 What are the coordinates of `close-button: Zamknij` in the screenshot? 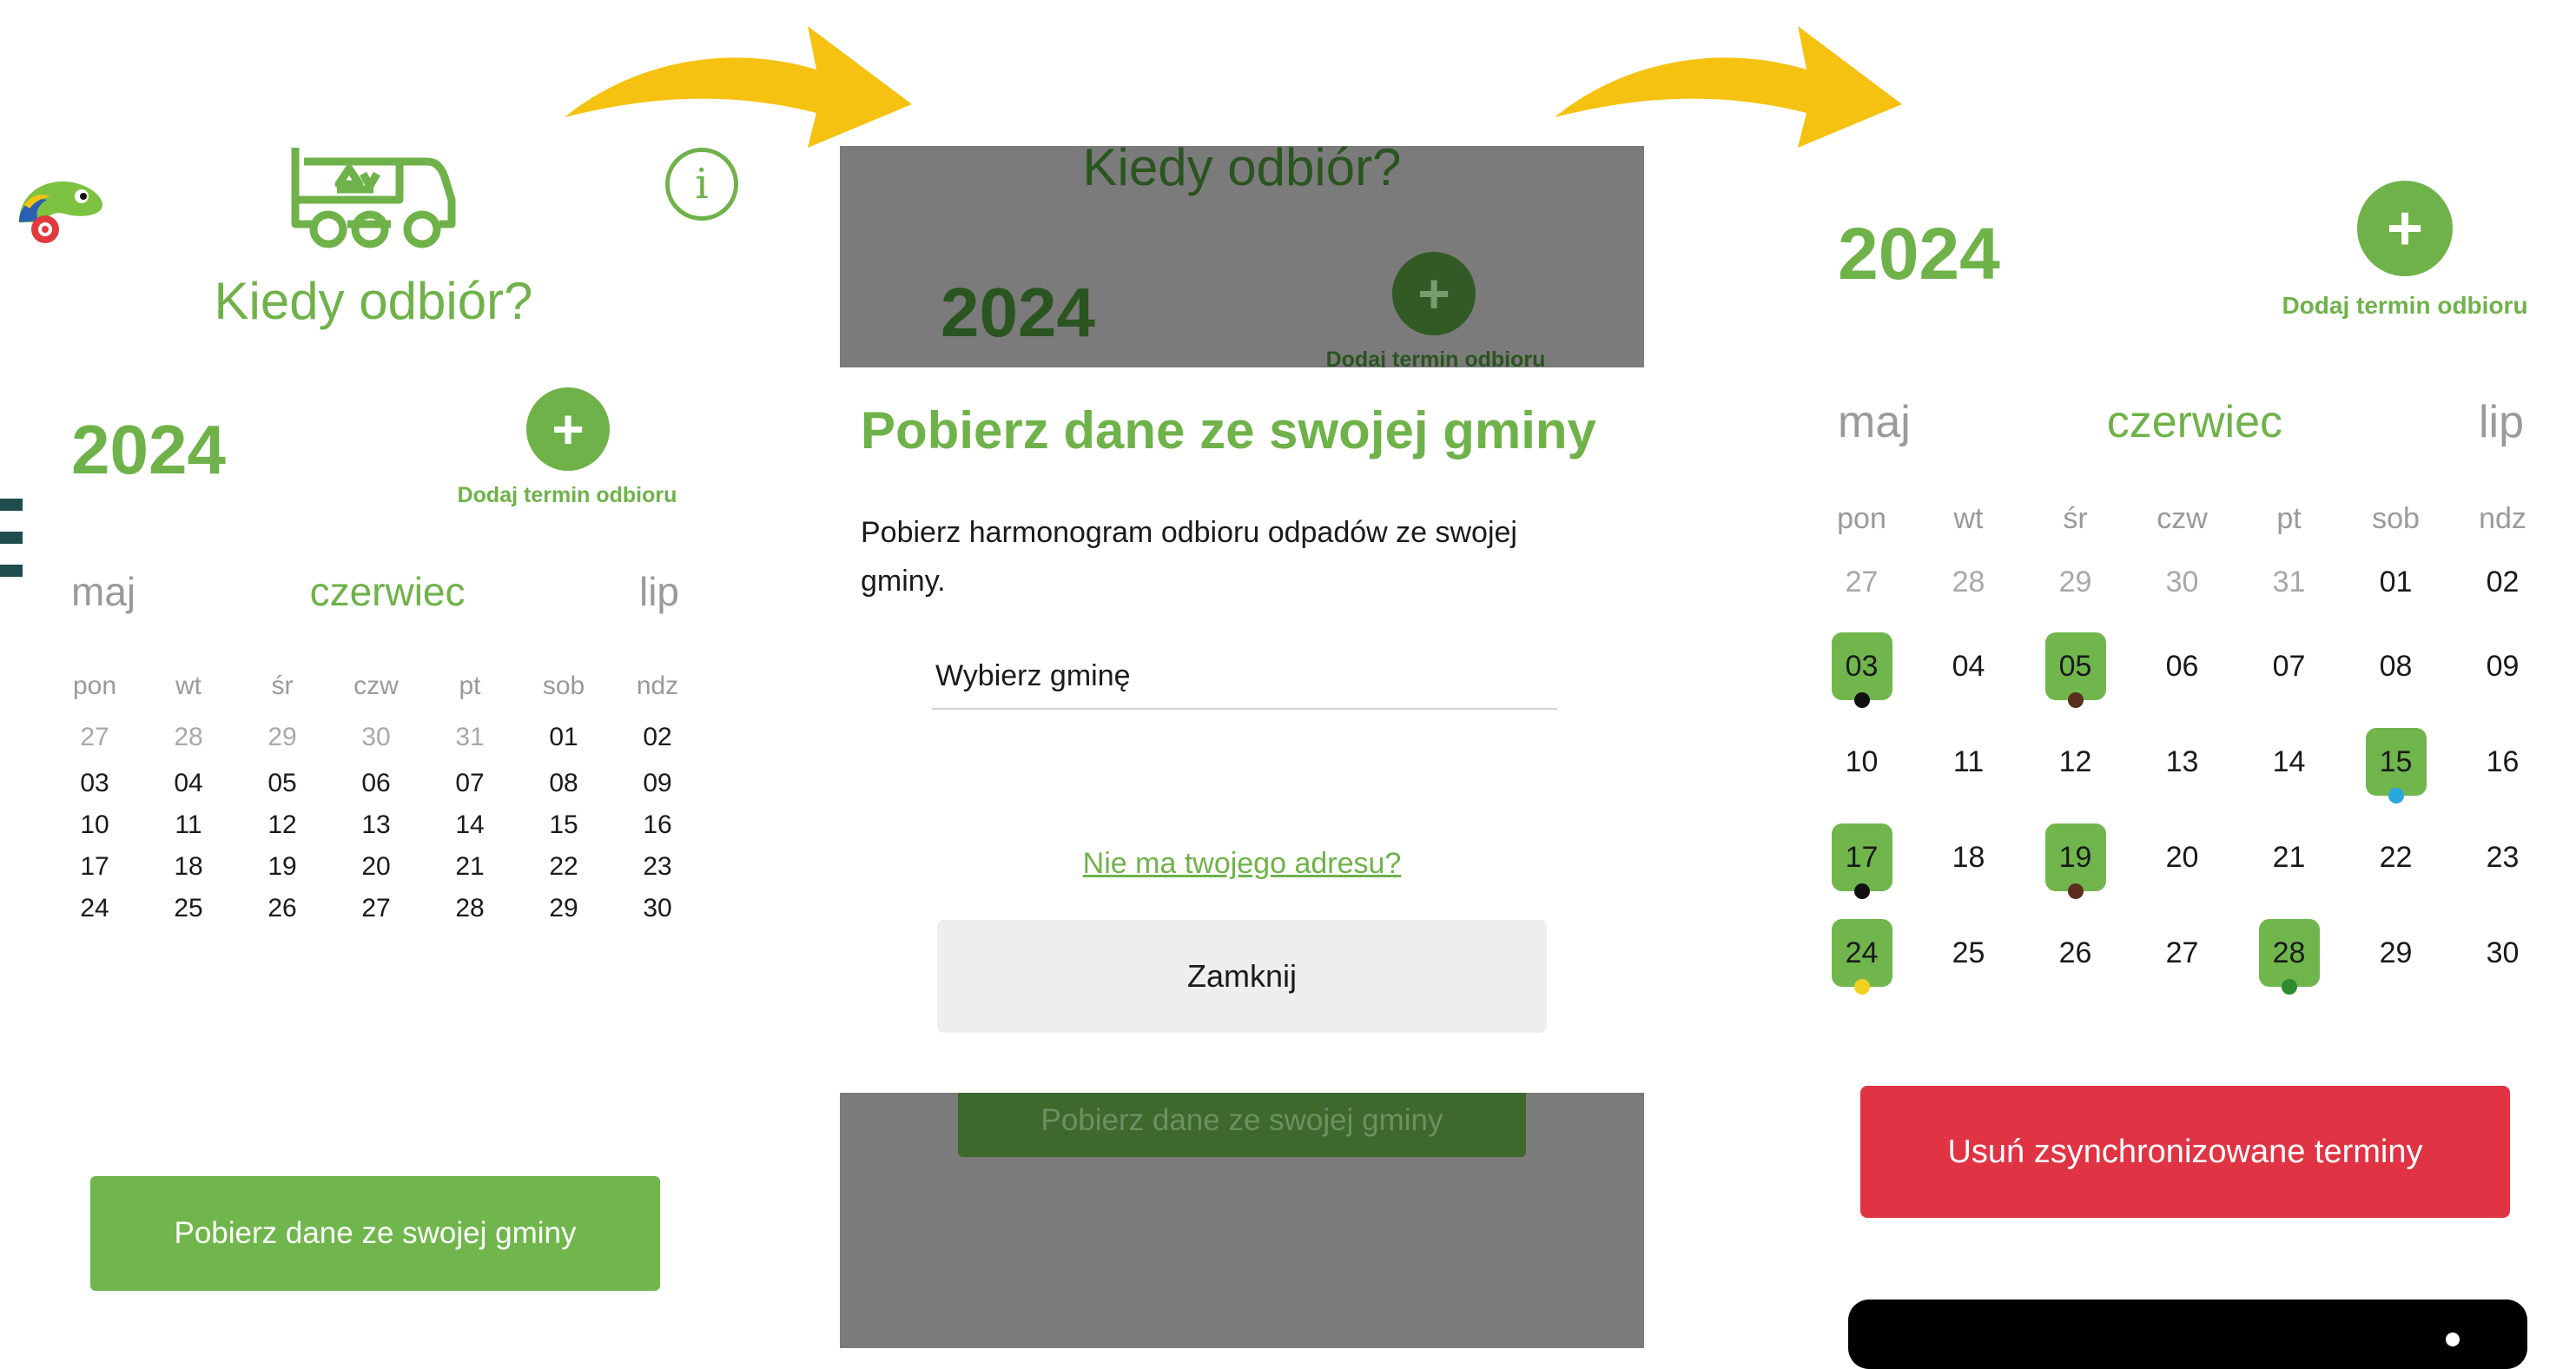 It's located at (1242, 976).